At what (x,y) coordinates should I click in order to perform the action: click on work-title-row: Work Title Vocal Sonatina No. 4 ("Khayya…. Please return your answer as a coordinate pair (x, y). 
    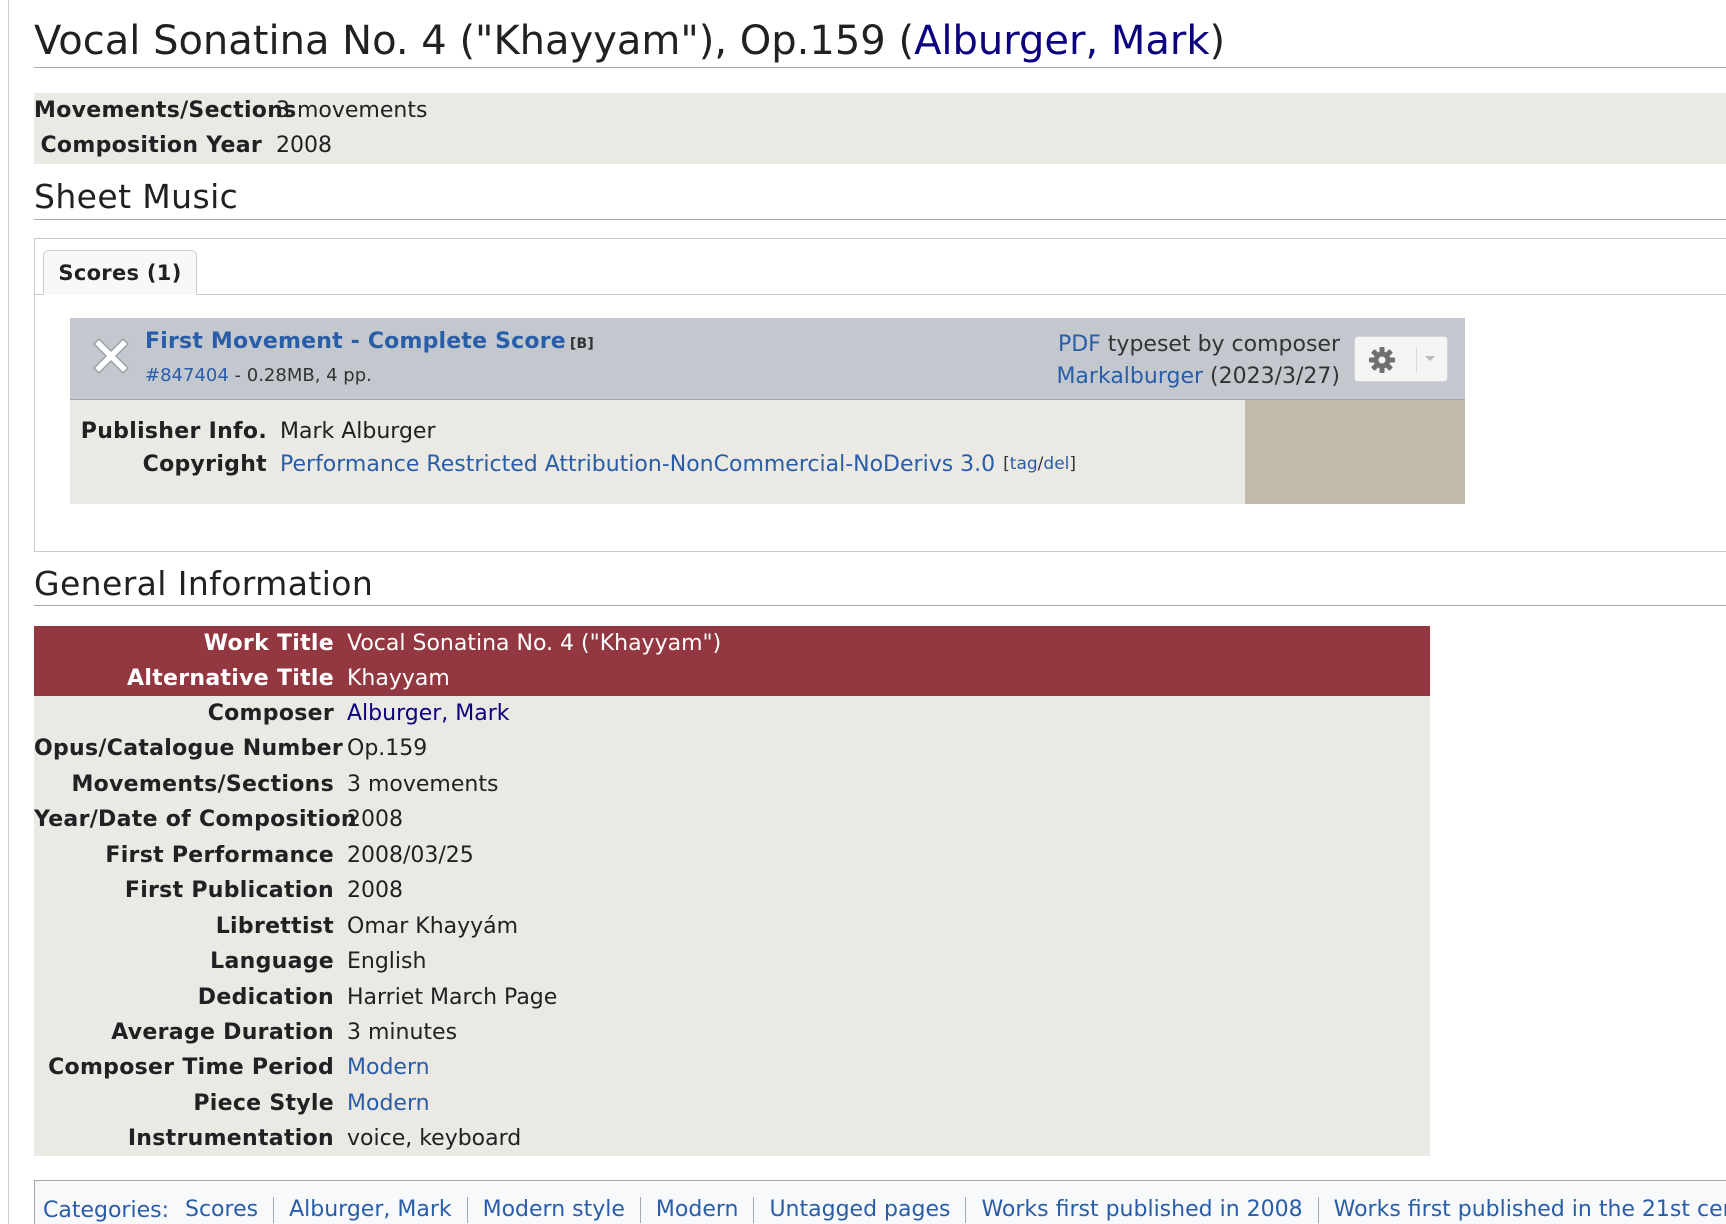
    Looking at the image, I should click on (732, 643).